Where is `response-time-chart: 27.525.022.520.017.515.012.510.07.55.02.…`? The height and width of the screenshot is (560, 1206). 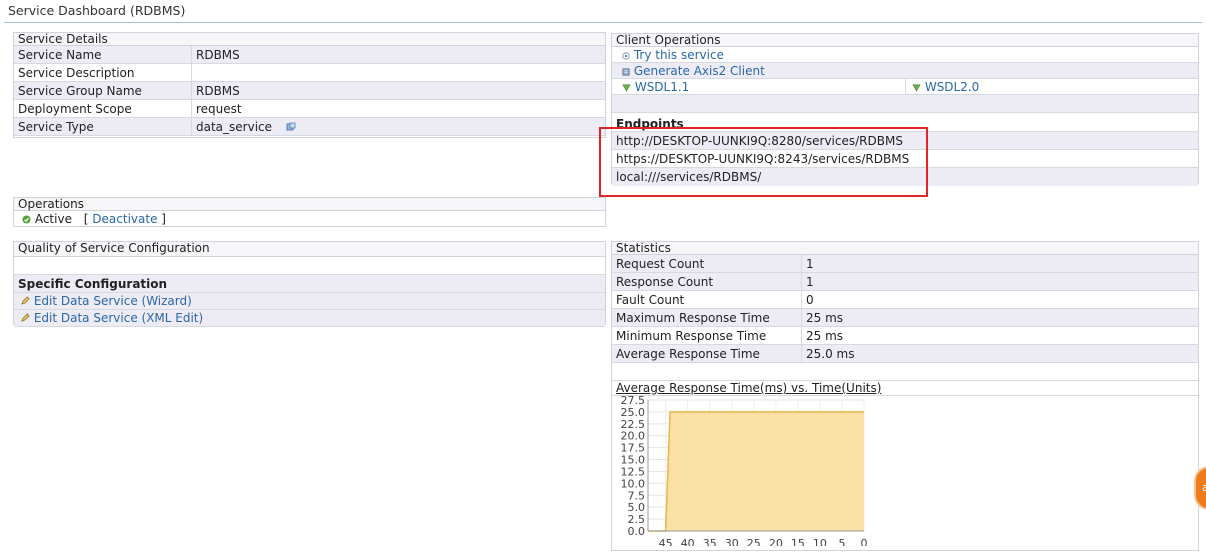 response-time-chart: 27.525.022.520.017.515.012.510.07.55.02.… is located at coordinates (744, 470).